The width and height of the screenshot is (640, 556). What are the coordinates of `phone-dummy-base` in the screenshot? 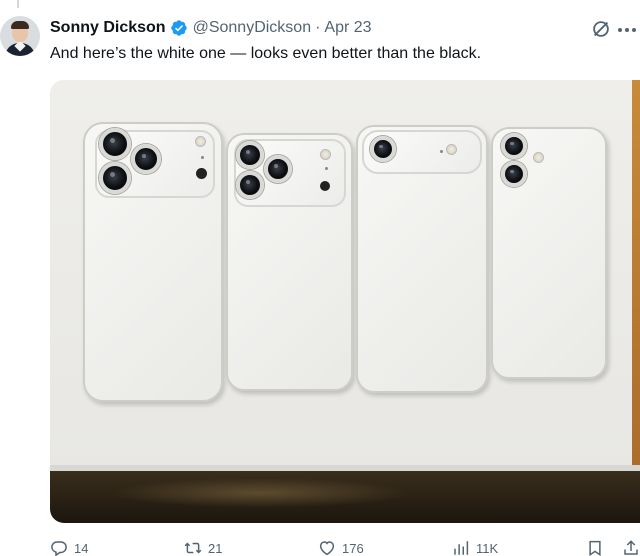 It's located at (549, 253).